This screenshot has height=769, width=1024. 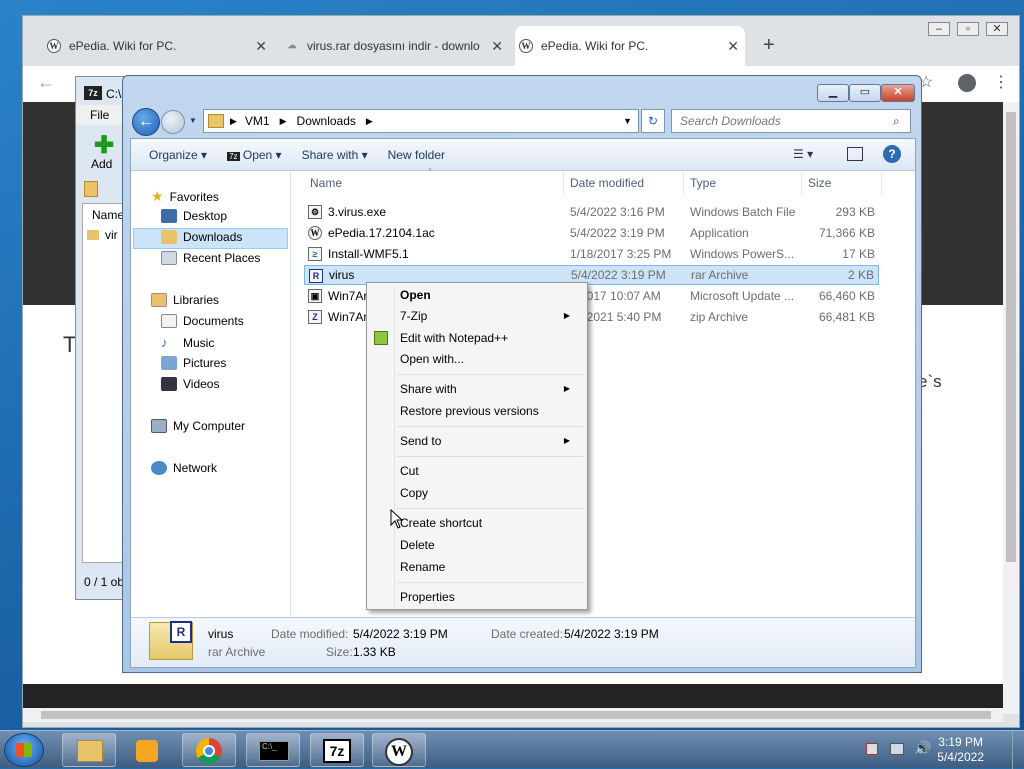 I want to click on tab-2: ☁ virus.rar dosyasını indir - downlo ✕, so click(x=395, y=46).